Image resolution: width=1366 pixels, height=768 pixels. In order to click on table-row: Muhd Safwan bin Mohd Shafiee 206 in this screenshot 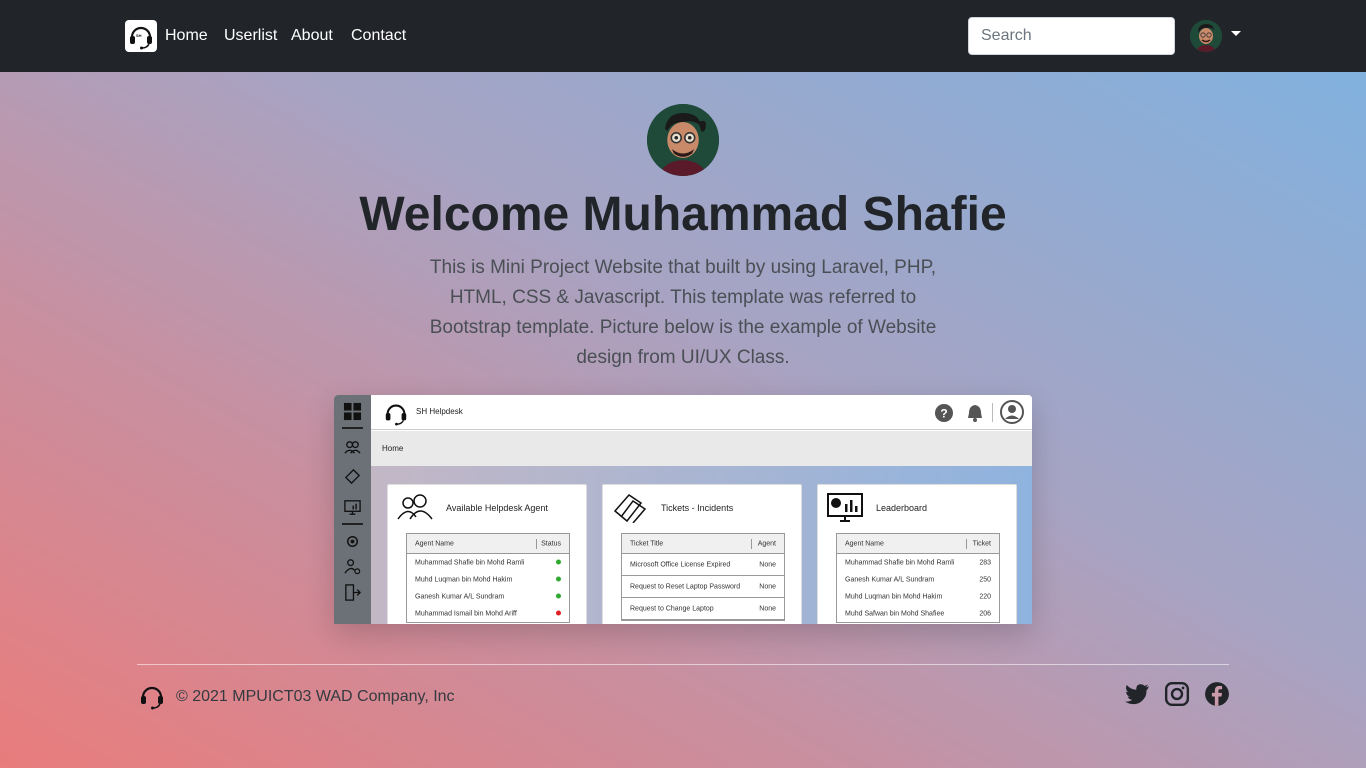, I will do `click(918, 613)`.